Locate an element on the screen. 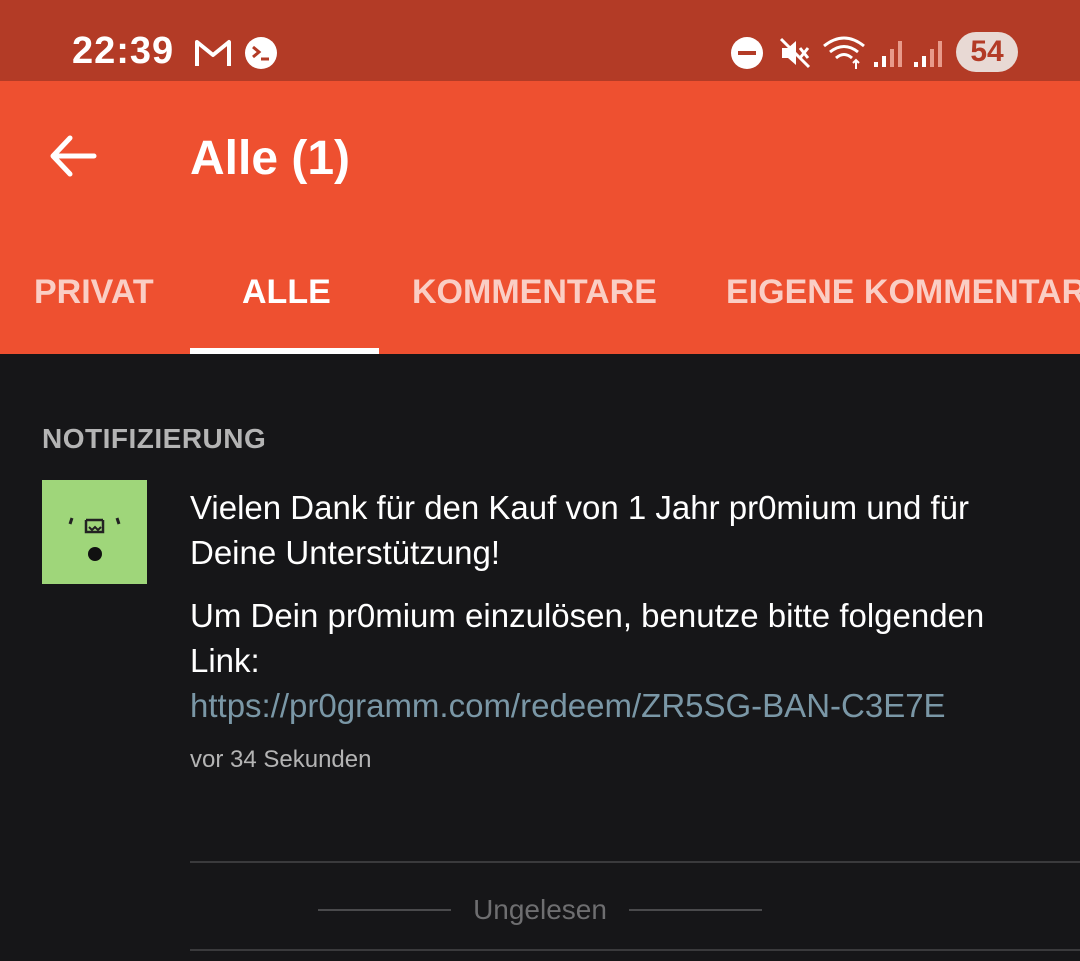  tab-bar: PRIVAT ALLE KOMMENTARE EIGENE KOMMENTARE is located at coordinates (540, 307).